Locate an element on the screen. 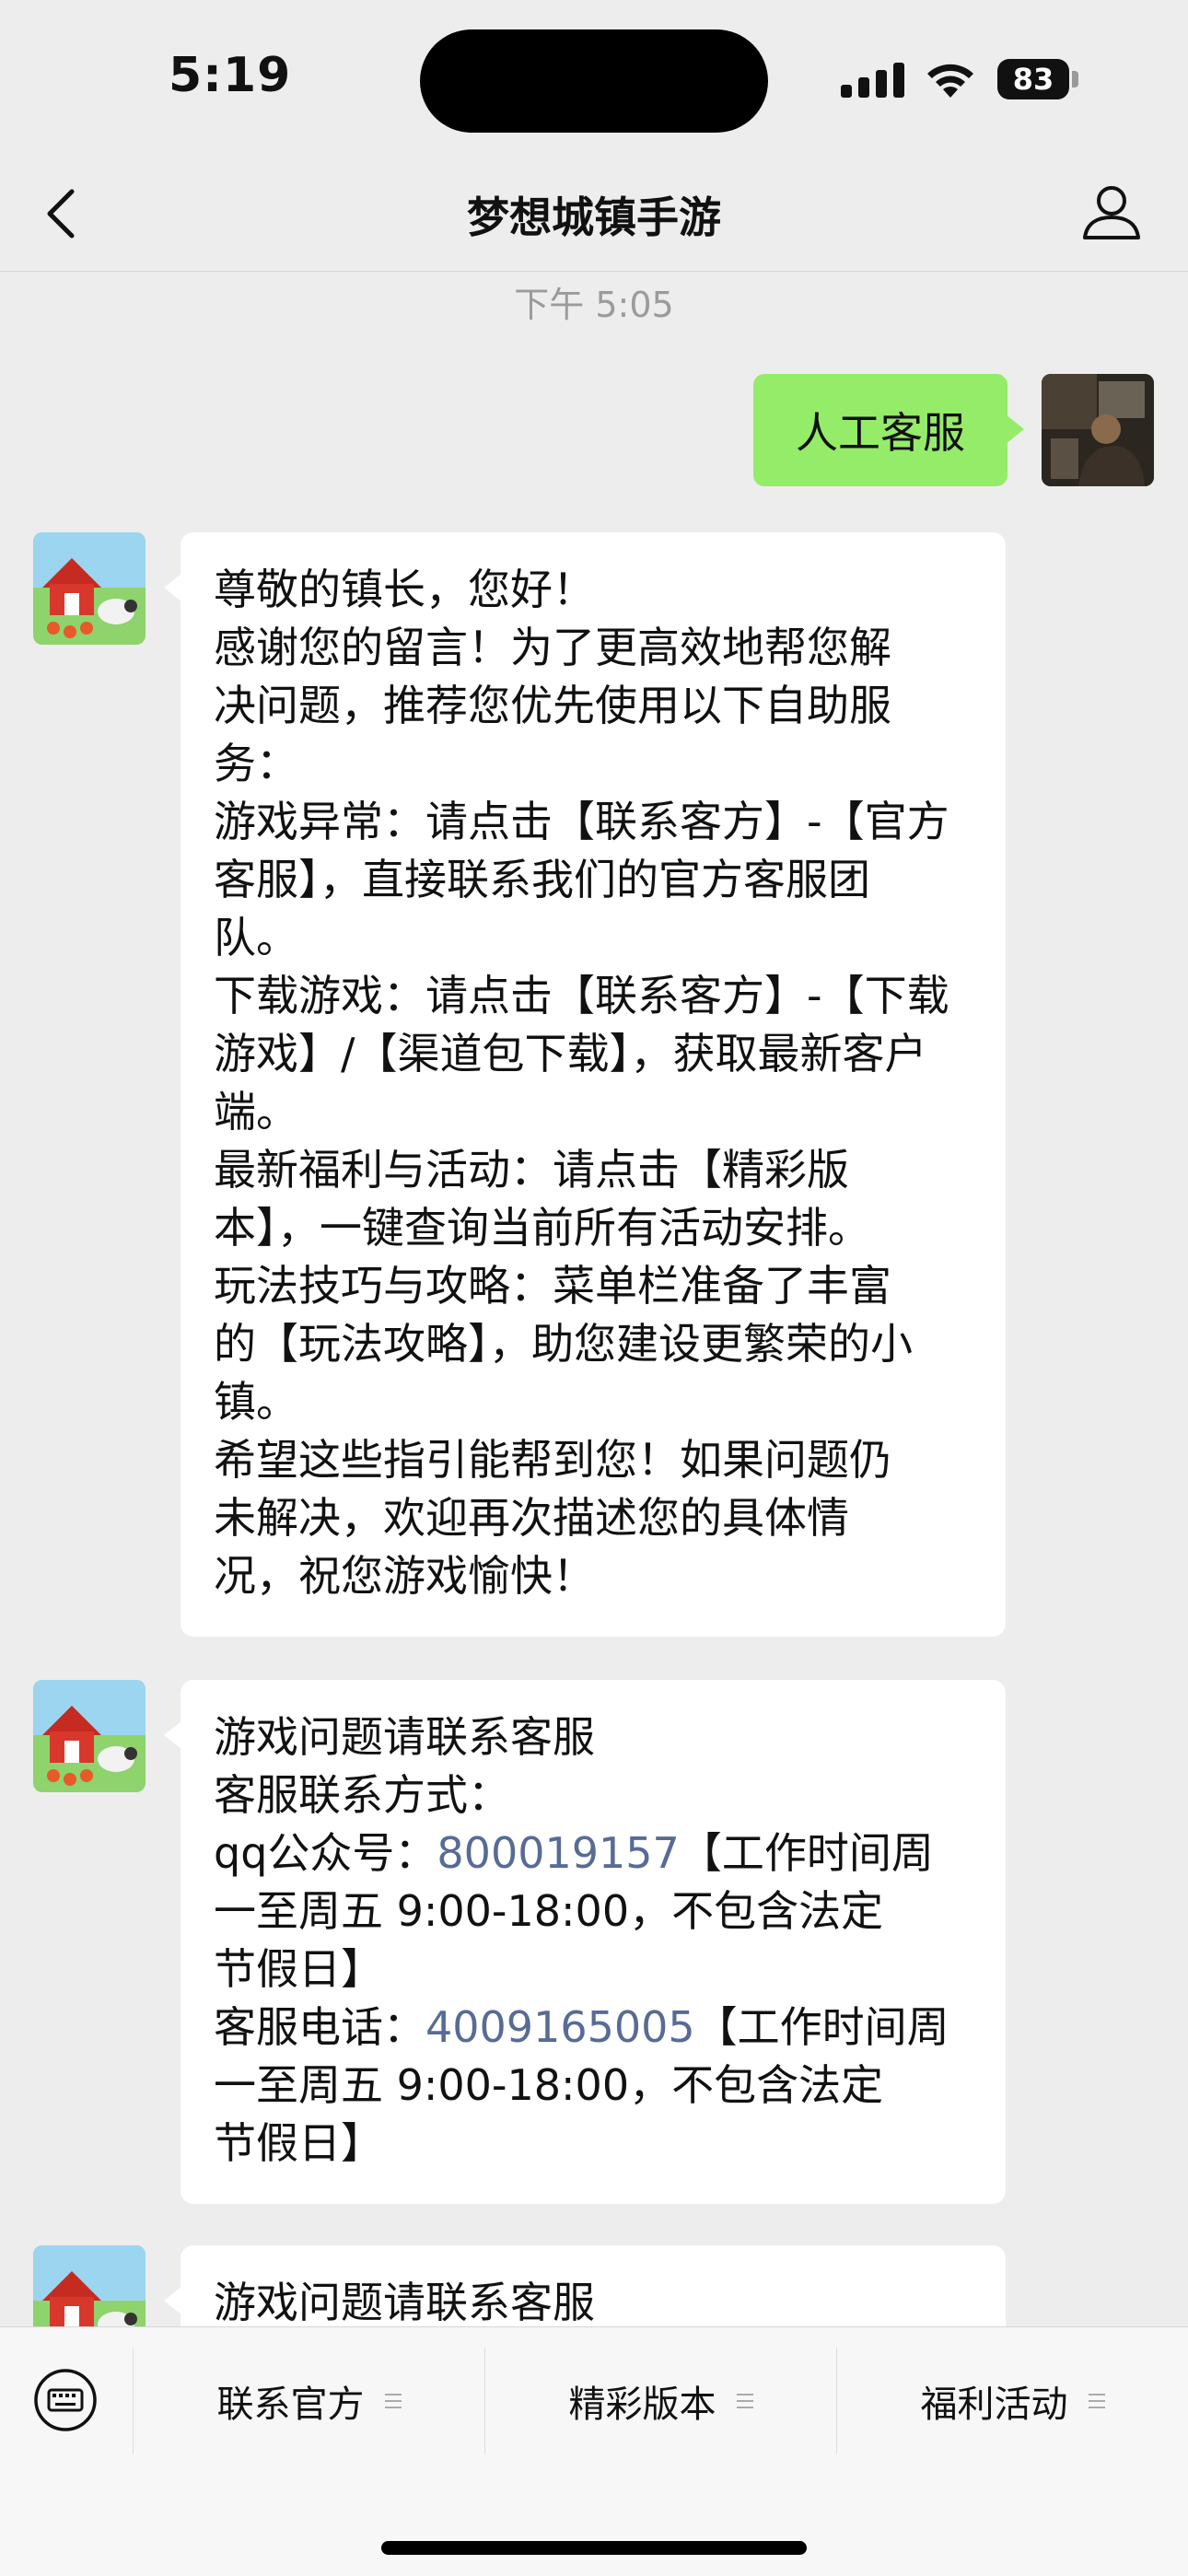 The image size is (1188, 2576). message-line: 感谢您的留言！为了更高效地帮您解 is located at coordinates (552, 647).